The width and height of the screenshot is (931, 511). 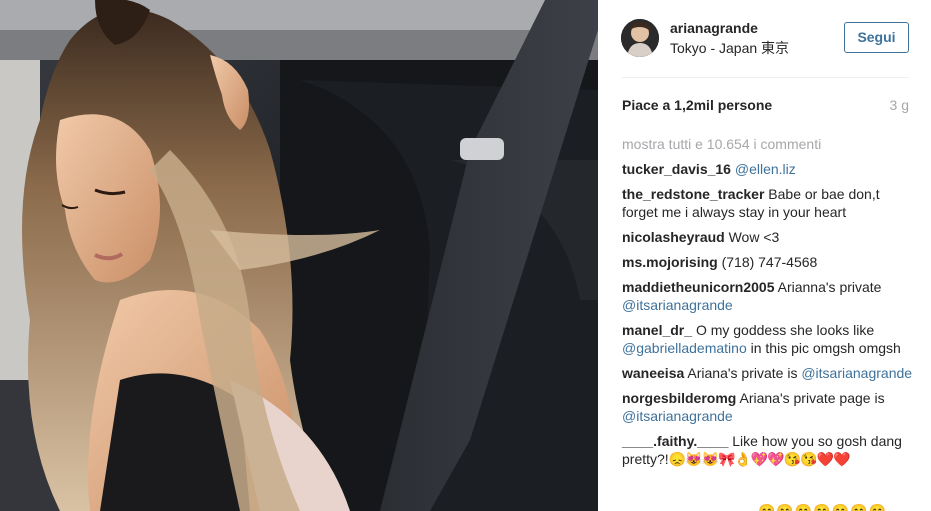 I want to click on divider, so click(x=765, y=77).